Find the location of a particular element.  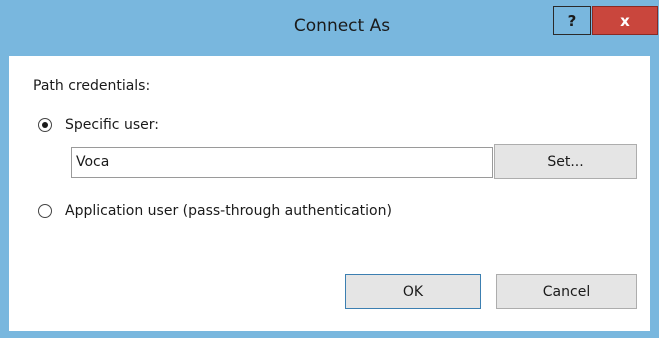

specific-user-option: Specific user: is located at coordinates (98, 125).